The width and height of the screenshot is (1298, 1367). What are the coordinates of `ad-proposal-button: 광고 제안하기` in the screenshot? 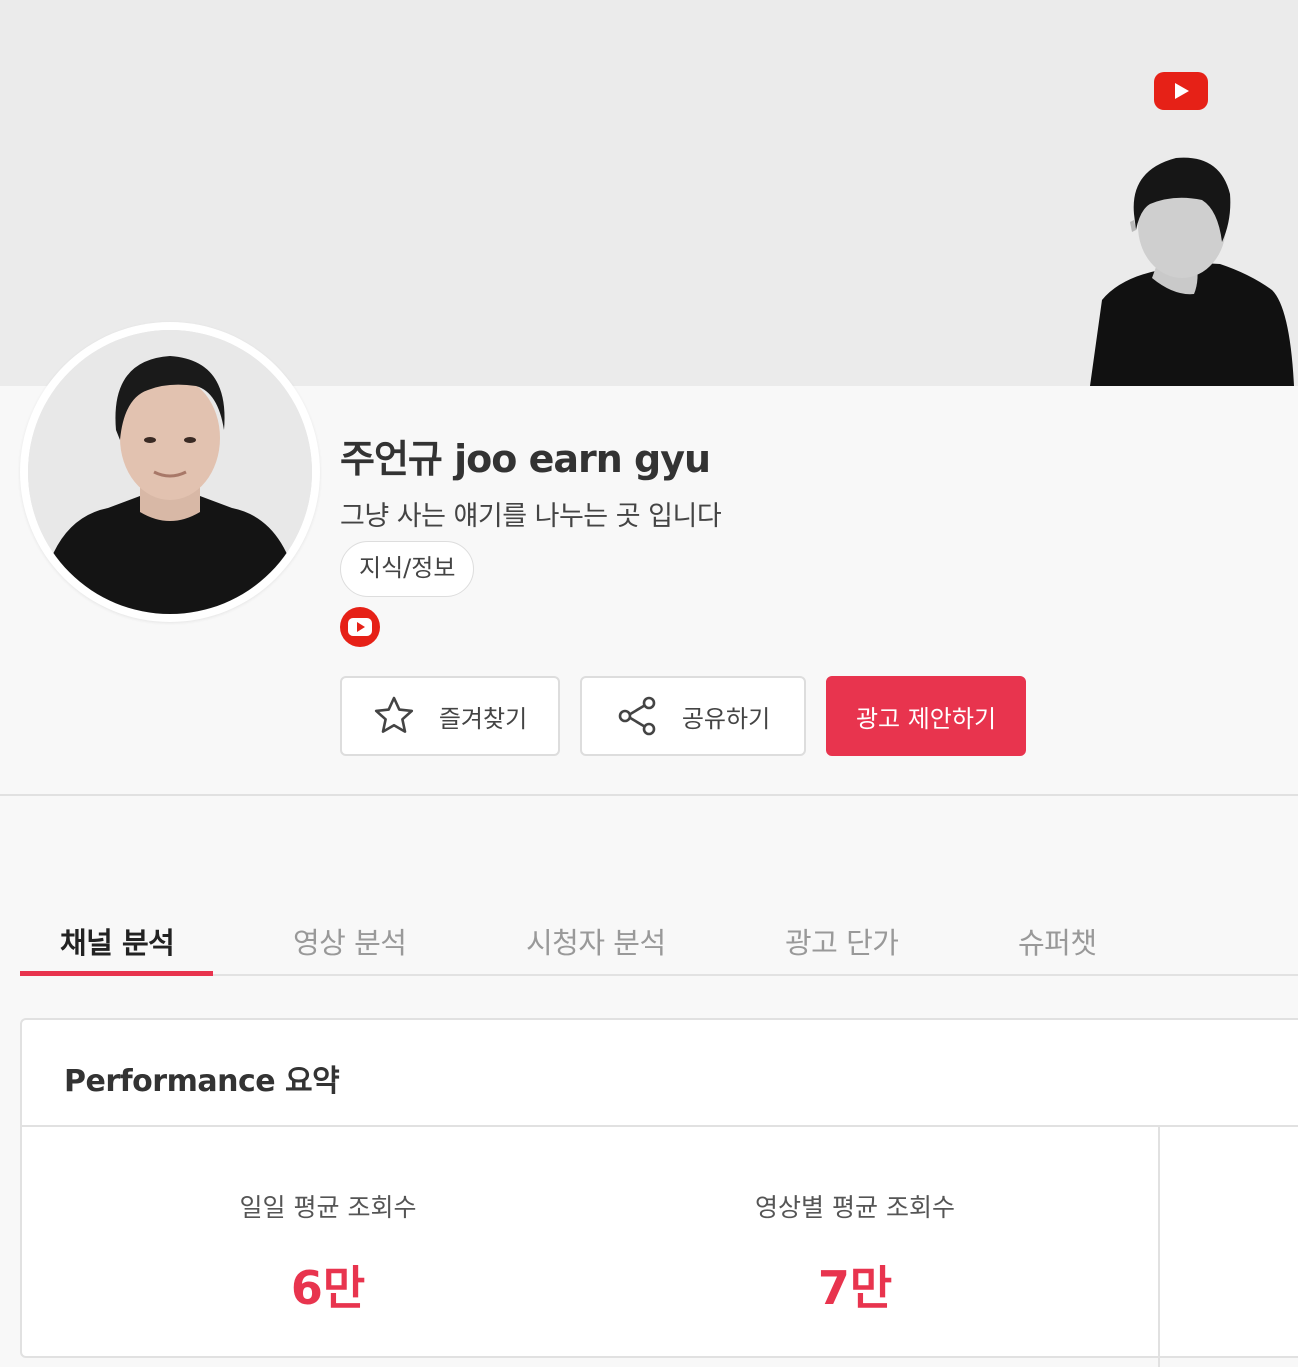 It's located at (926, 716).